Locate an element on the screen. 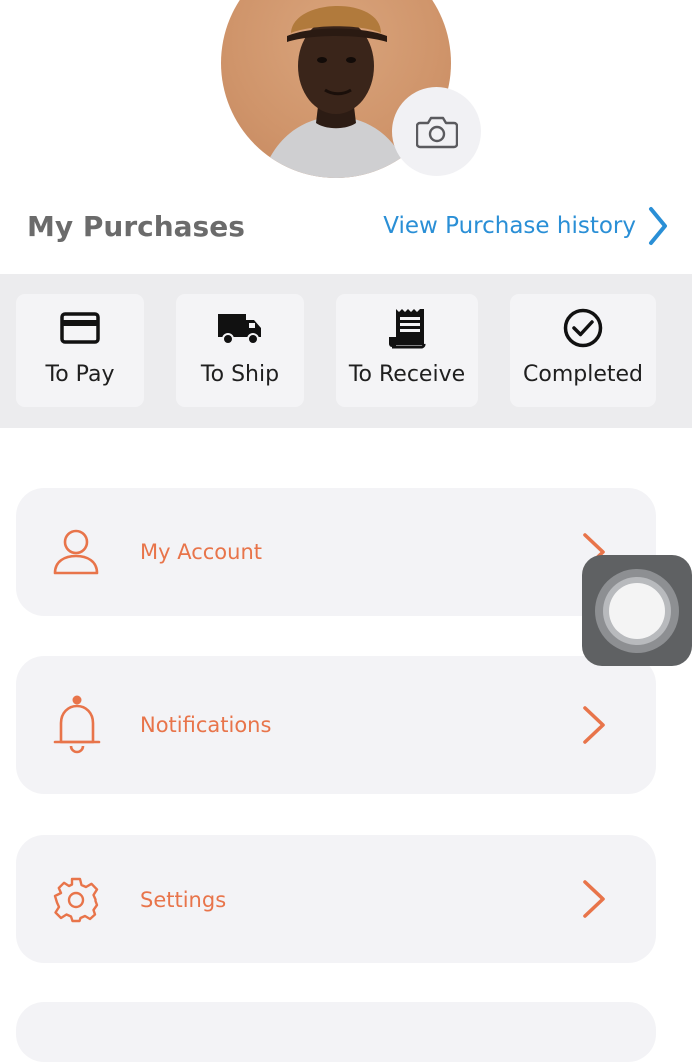 The width and height of the screenshot is (692, 1062). change-photo-button is located at coordinates (436, 131).